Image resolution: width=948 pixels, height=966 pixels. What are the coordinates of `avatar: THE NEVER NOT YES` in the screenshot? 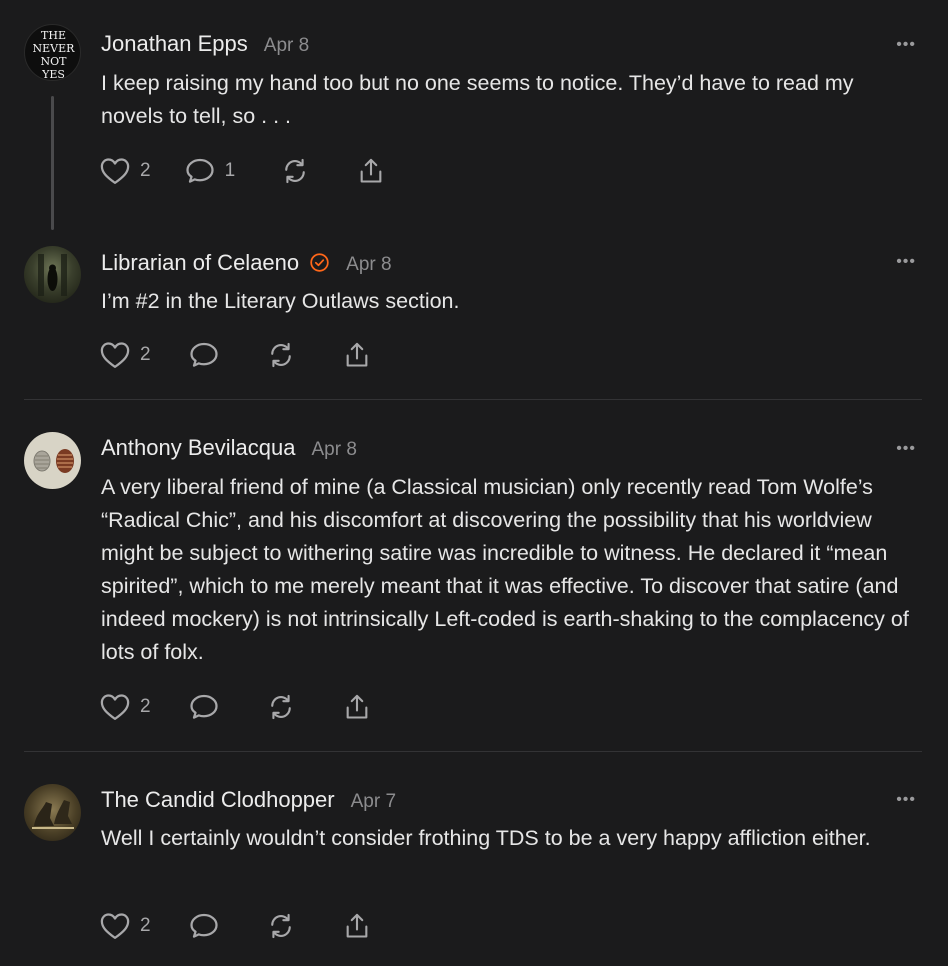 It's located at (52, 52).